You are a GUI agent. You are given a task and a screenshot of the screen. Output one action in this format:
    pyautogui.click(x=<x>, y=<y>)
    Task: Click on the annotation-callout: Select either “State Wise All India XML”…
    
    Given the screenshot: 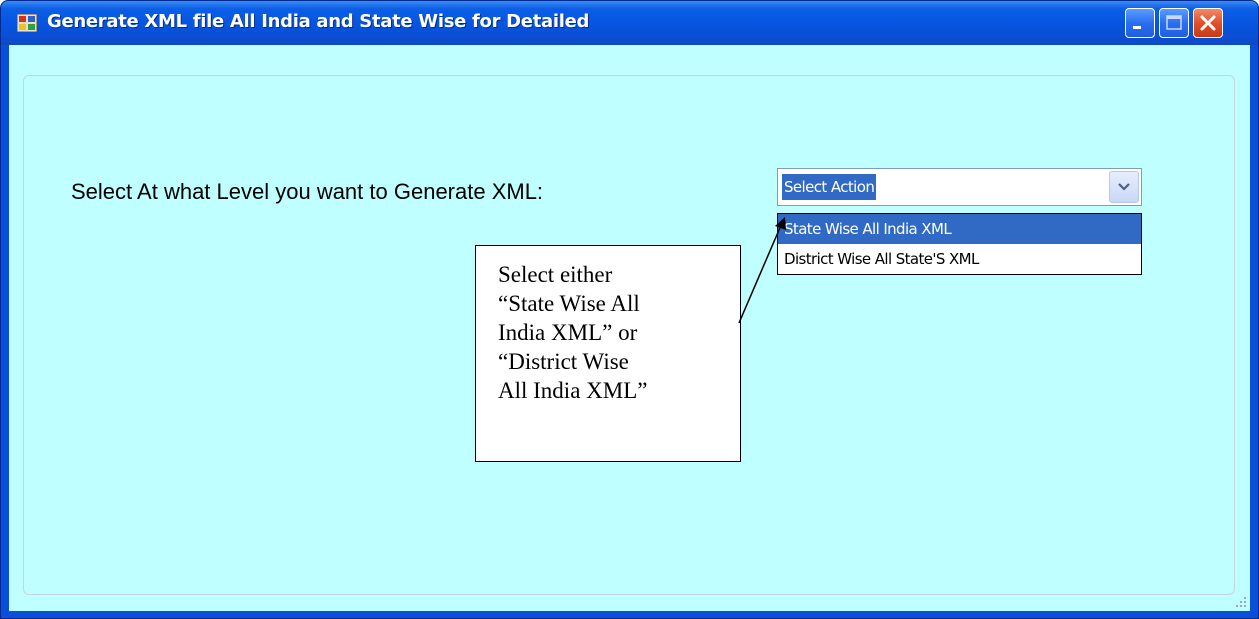 What is the action you would take?
    pyautogui.click(x=608, y=353)
    